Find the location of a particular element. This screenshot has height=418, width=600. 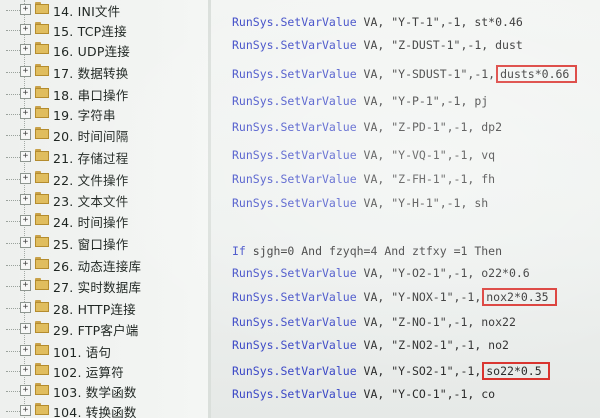

tree-item: +25. 窗口操作 is located at coordinates (104, 242).